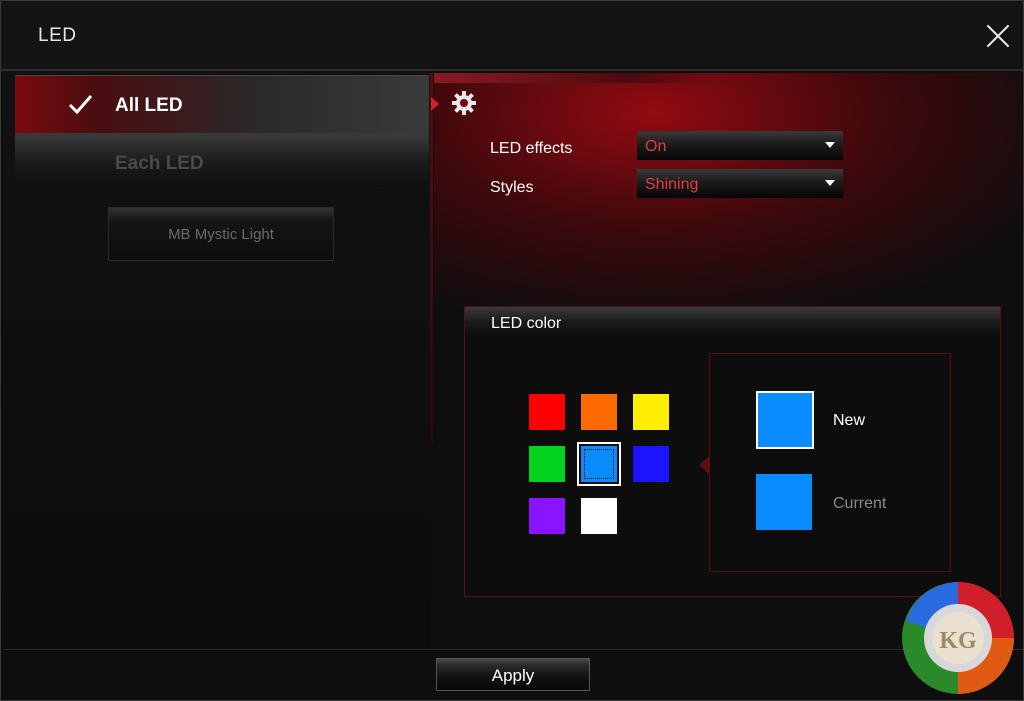  Describe the element at coordinates (740, 183) in the screenshot. I see `styles-dropdown: Shining` at that location.